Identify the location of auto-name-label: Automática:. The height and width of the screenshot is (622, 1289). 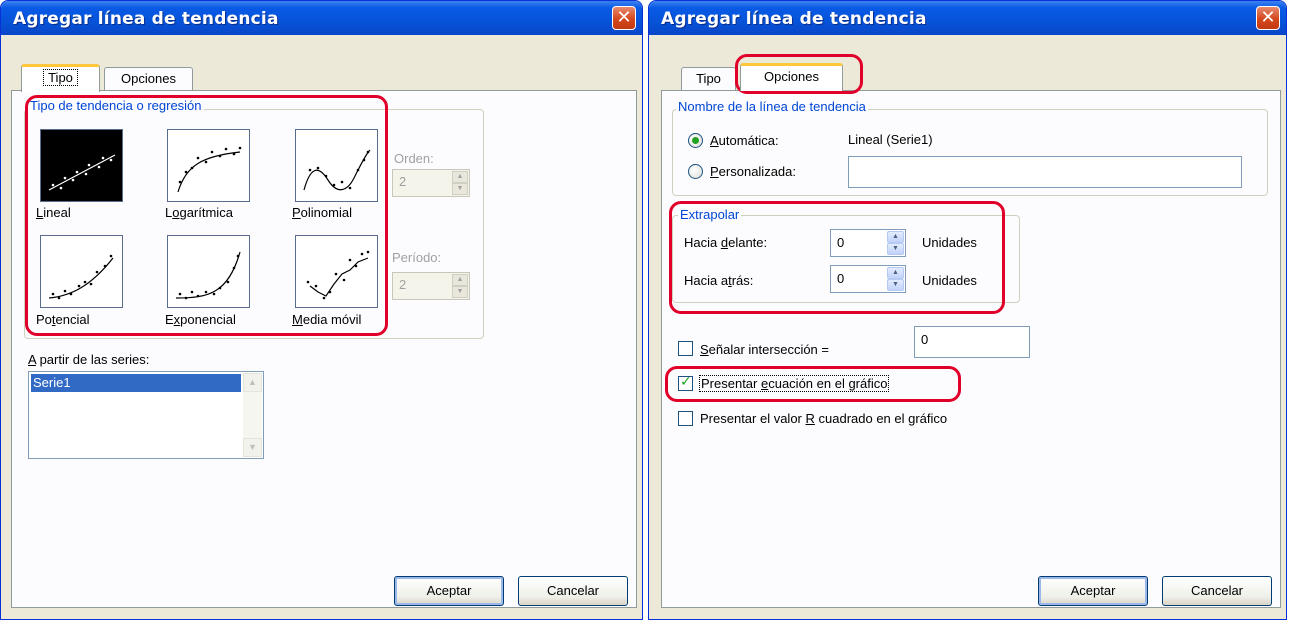
(744, 140).